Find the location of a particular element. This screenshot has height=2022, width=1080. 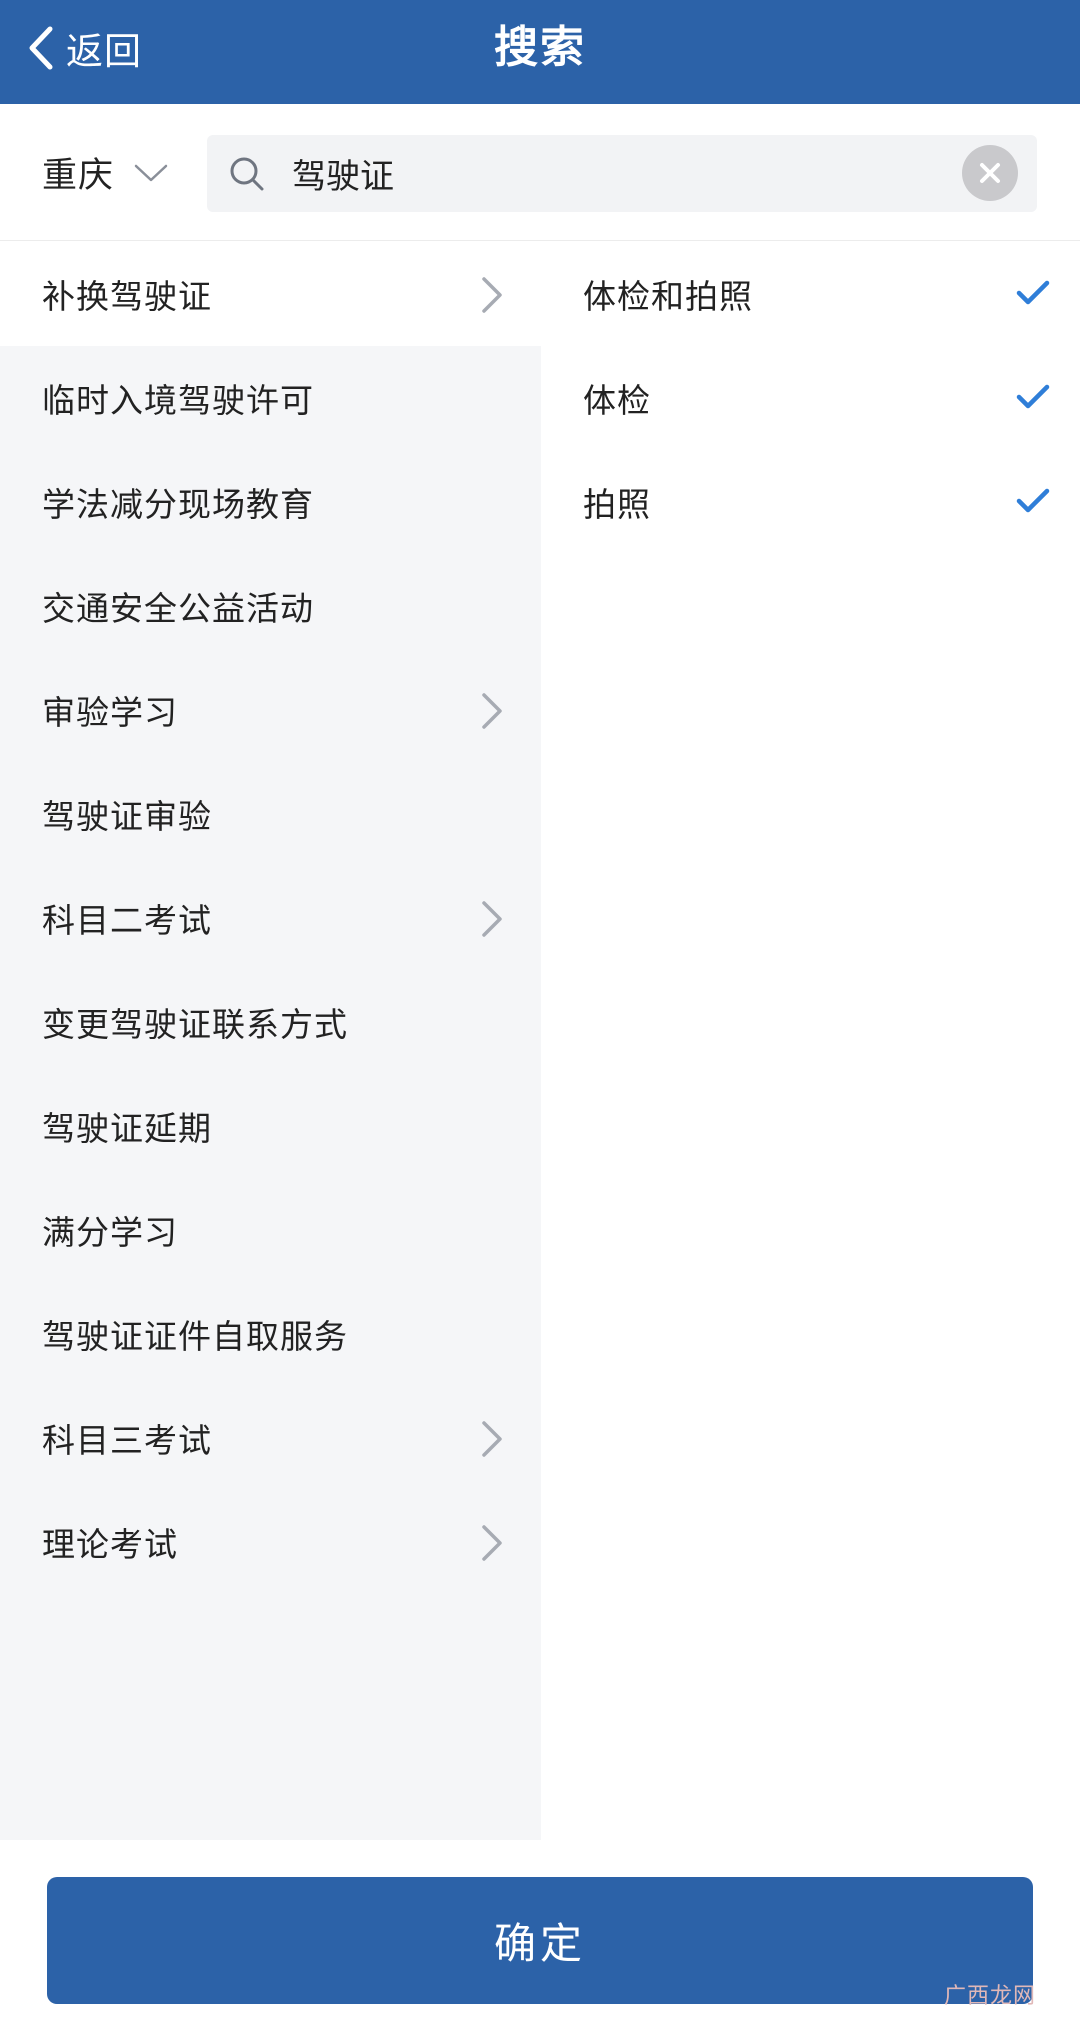

top-nav-bar: 返回 搜索 is located at coordinates (540, 52).